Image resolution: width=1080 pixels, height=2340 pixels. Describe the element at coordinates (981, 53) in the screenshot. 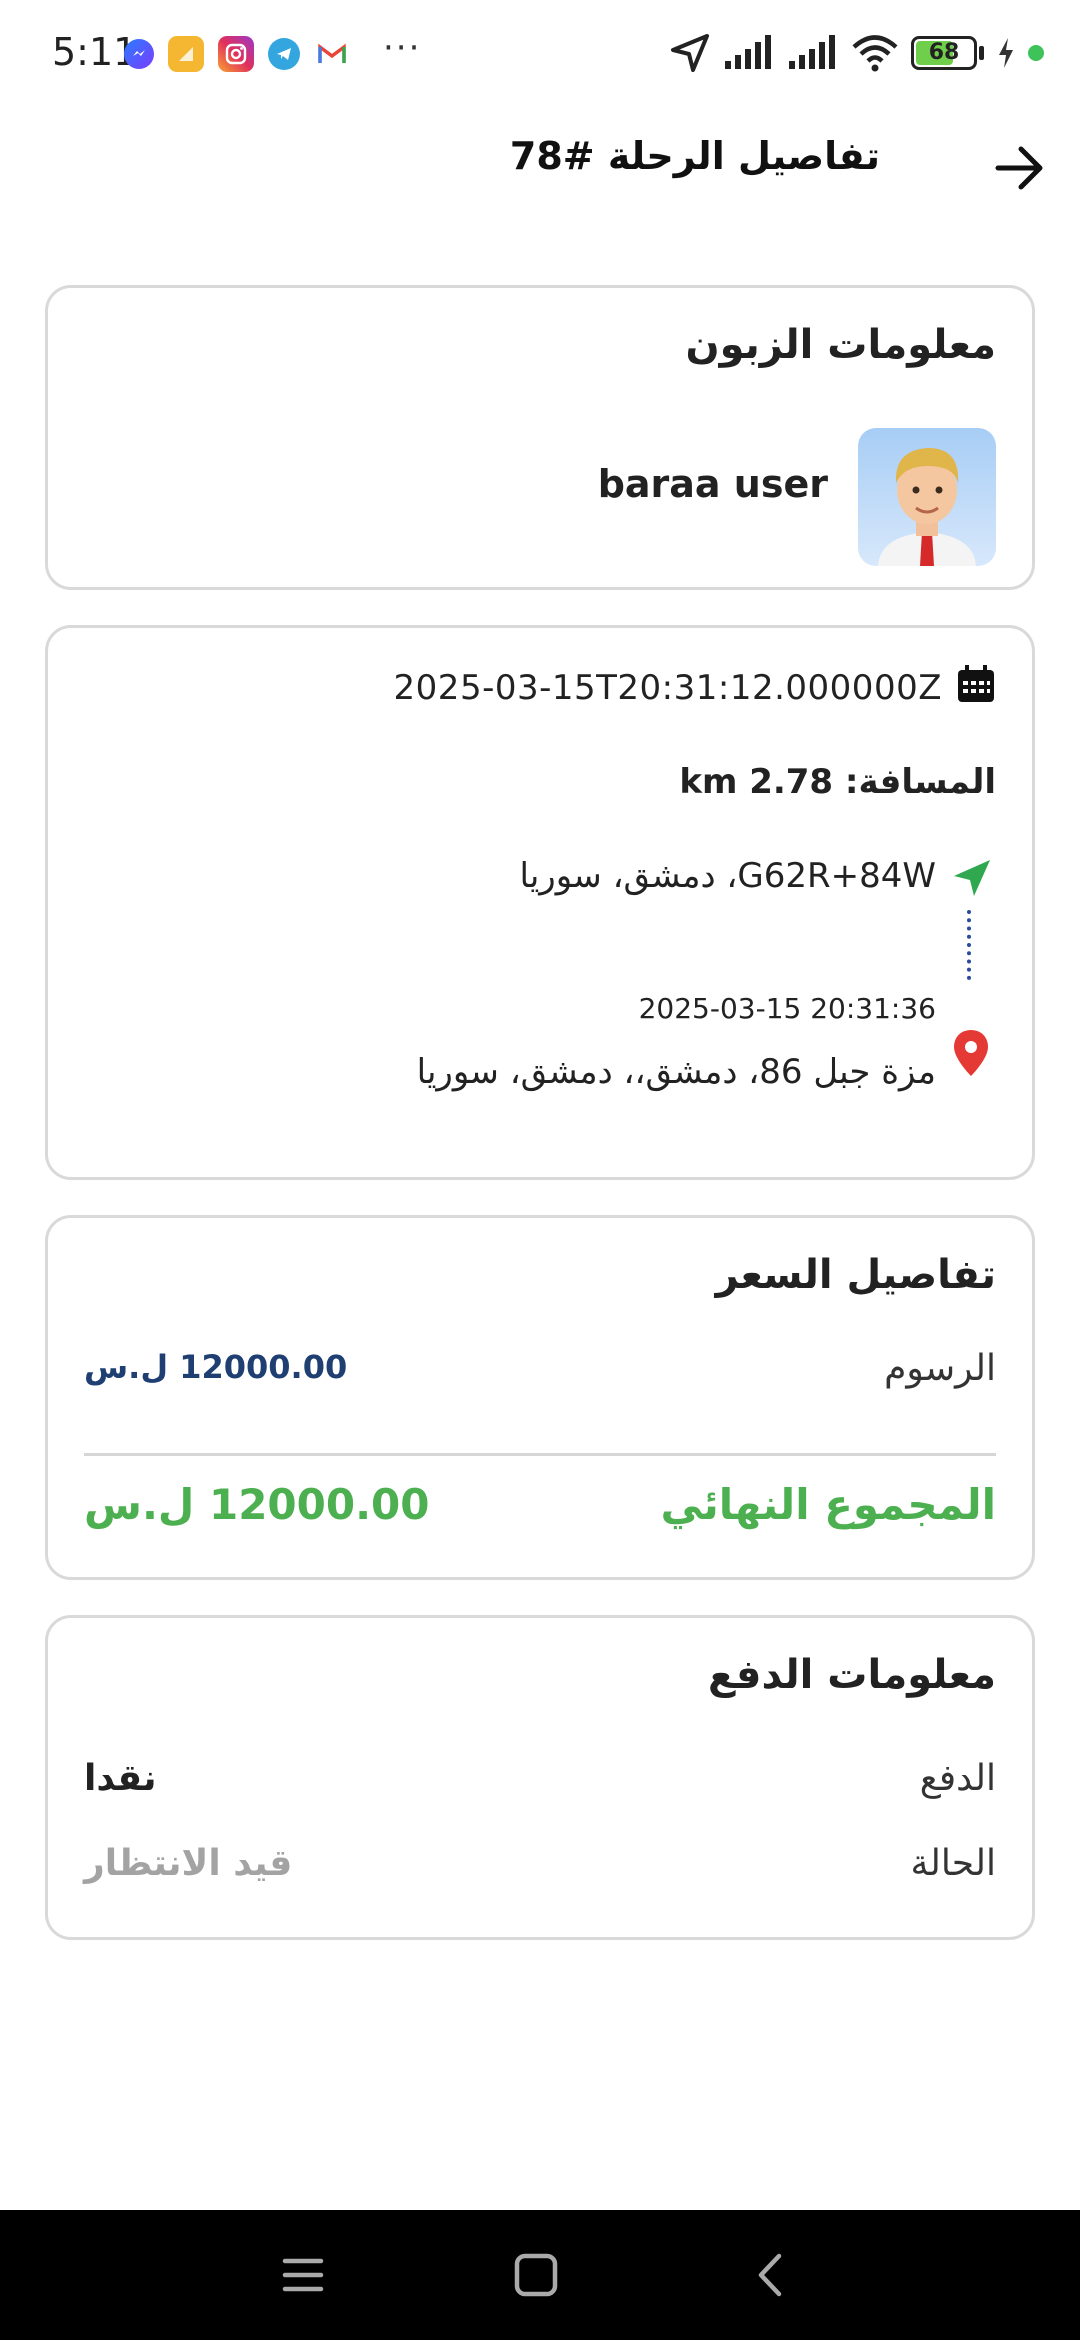

I see `battery-tip` at that location.